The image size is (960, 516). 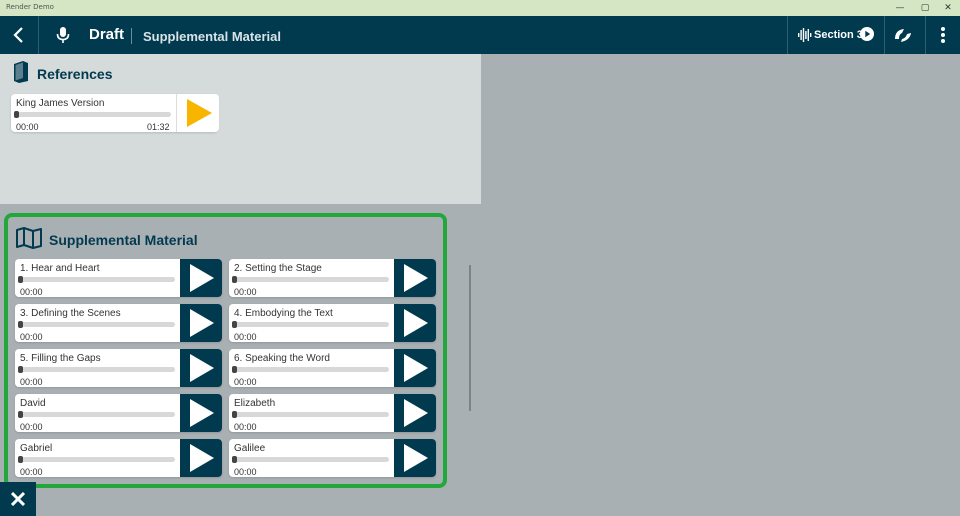 I want to click on item-name: 2. Setting the Stage, so click(x=278, y=268).